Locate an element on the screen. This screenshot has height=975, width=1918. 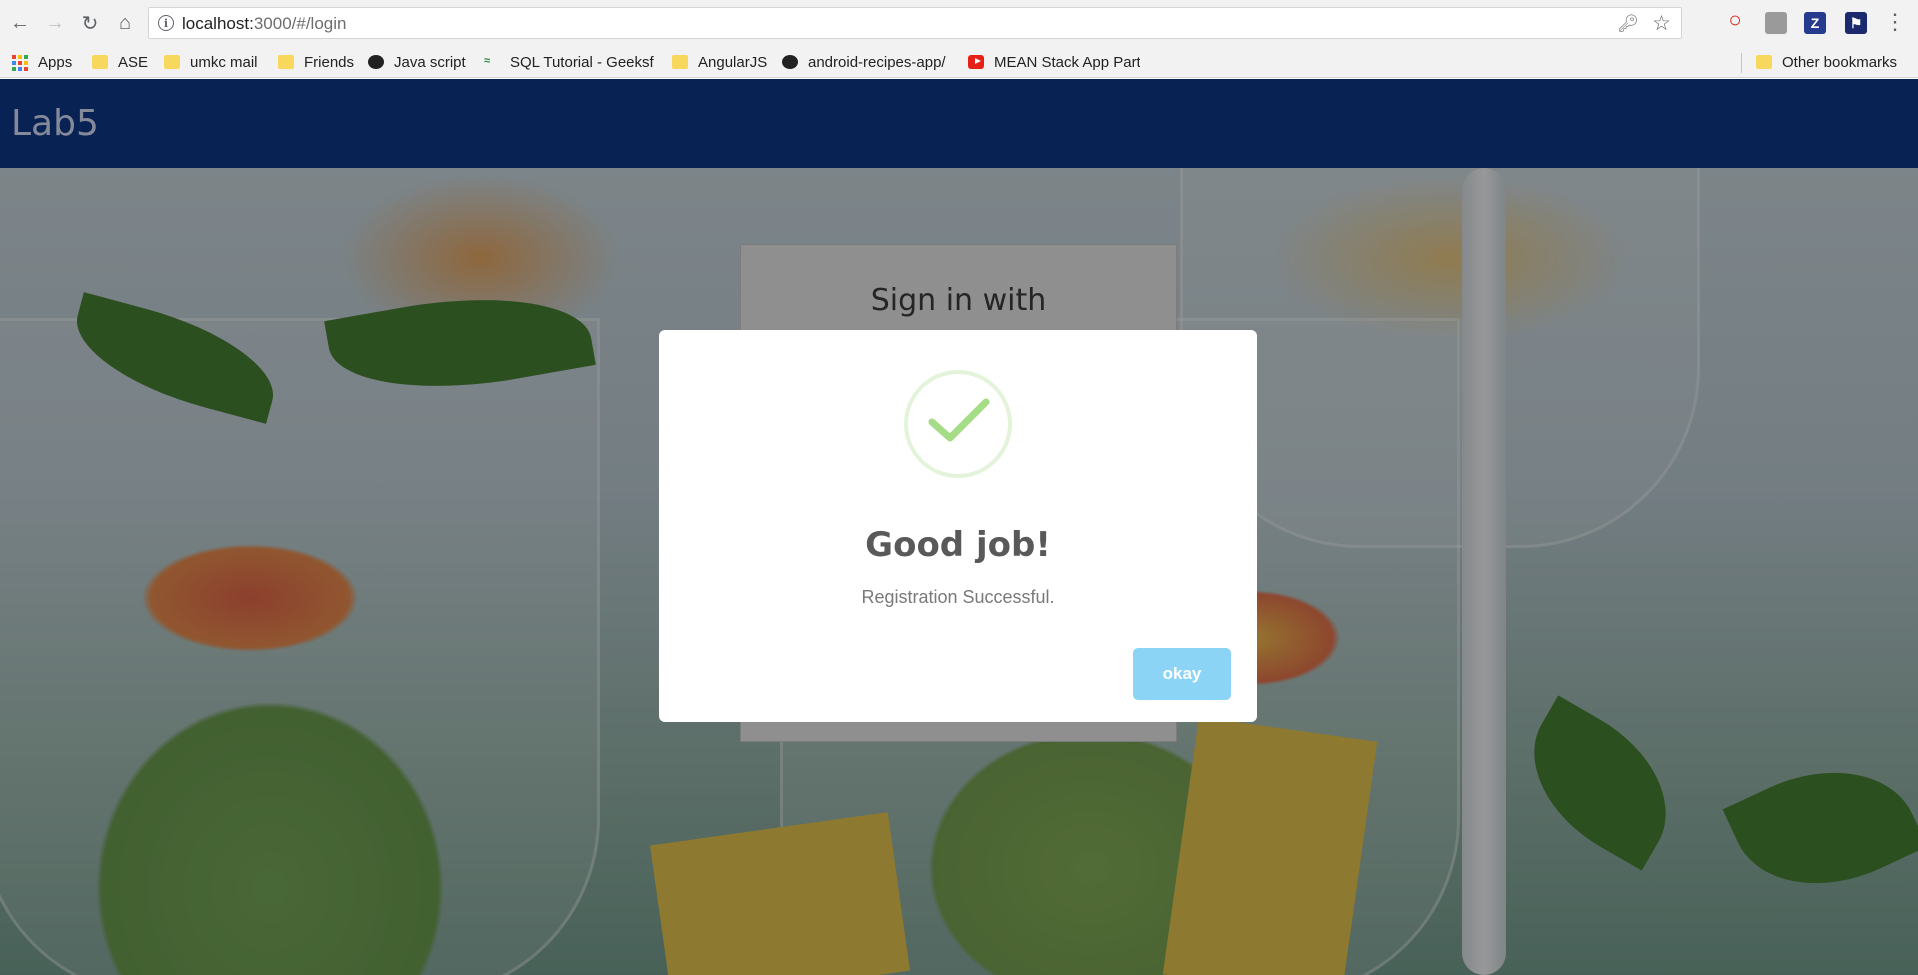
bookmark-friends: Friends is located at coordinates (316, 62).